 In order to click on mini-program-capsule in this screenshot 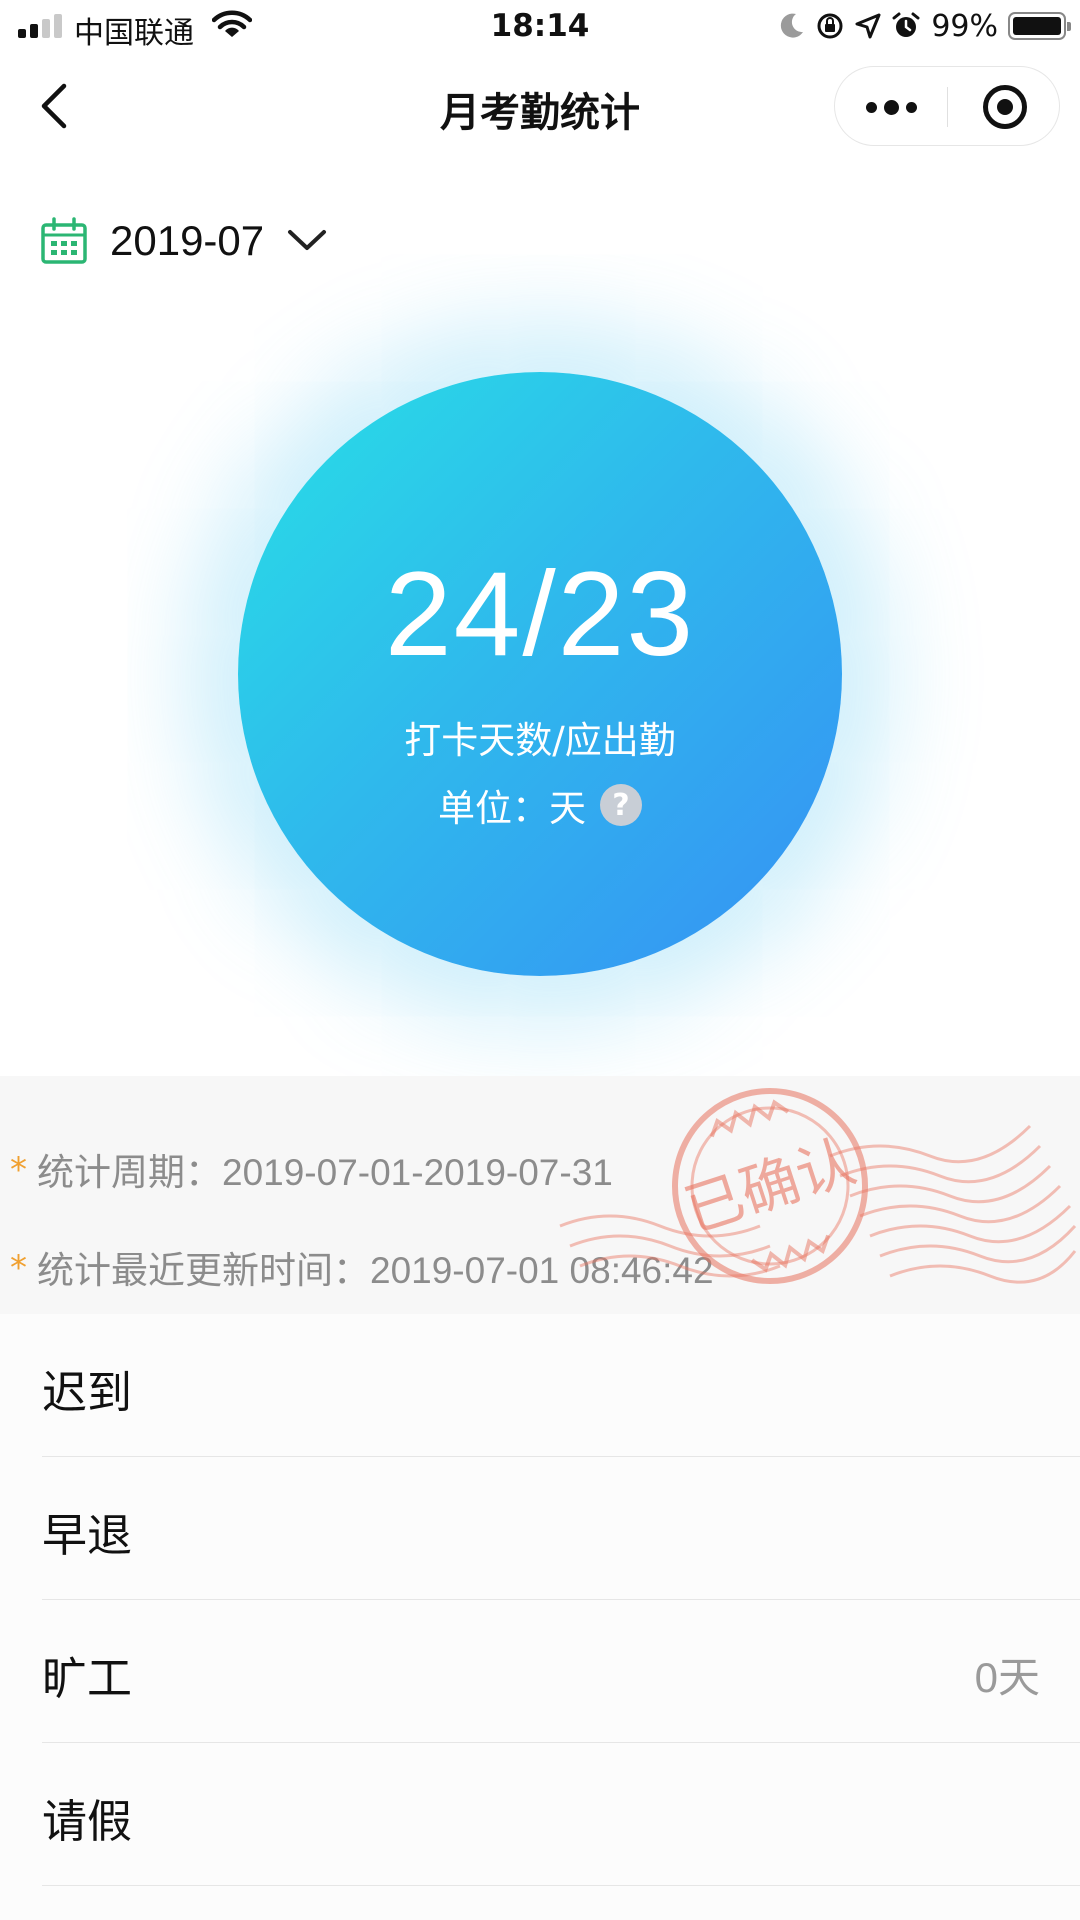, I will do `click(947, 106)`.